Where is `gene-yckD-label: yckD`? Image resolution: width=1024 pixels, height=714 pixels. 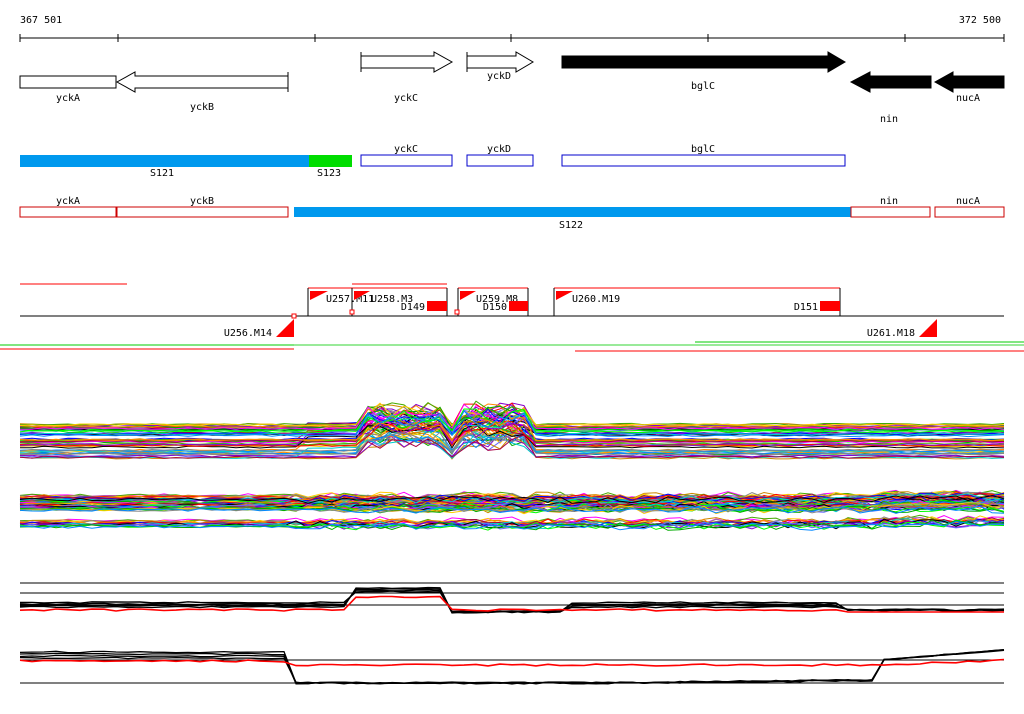
gene-yckD-label: yckD is located at coordinates (499, 76).